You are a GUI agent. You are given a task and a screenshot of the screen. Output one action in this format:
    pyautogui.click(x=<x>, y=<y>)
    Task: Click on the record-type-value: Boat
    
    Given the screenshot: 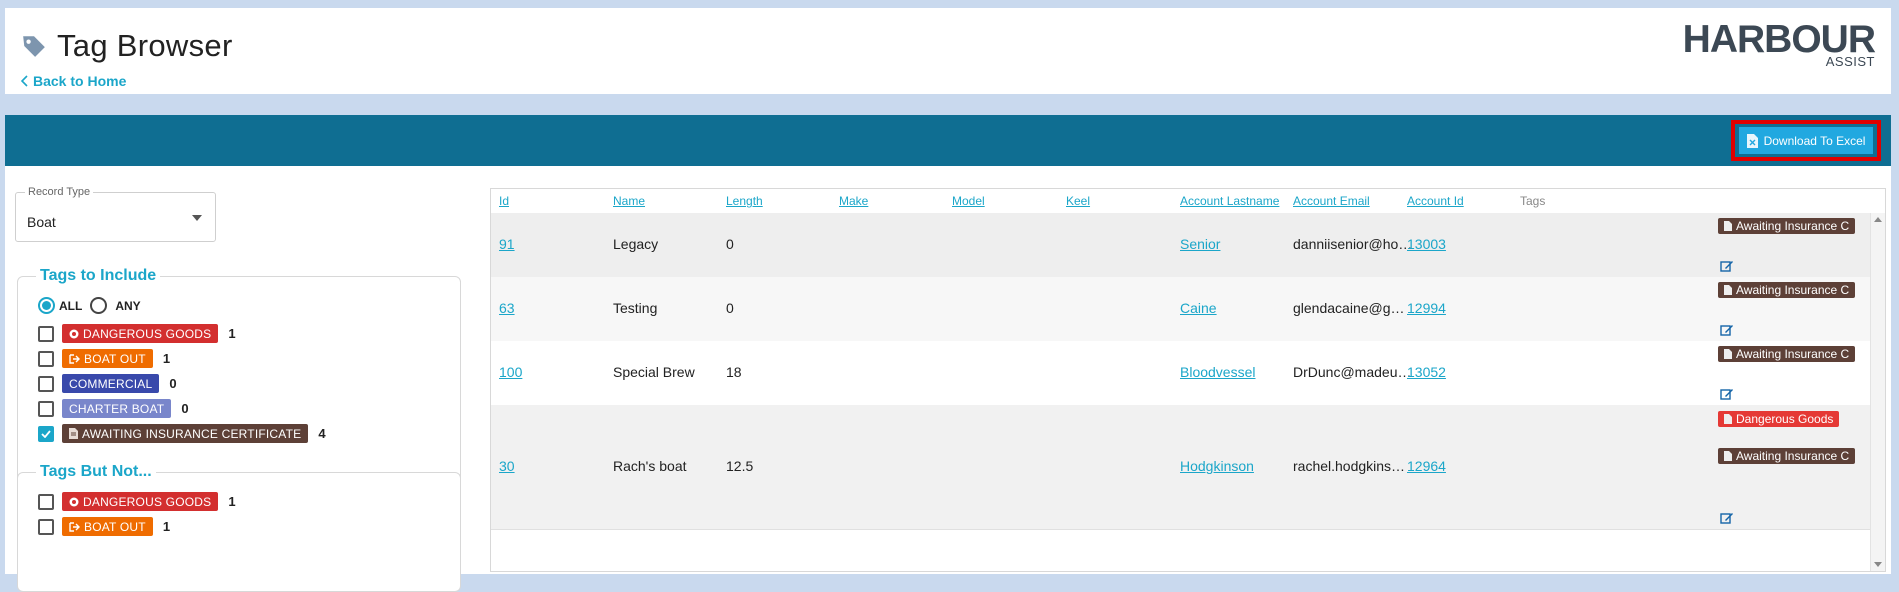 What is the action you would take?
    pyautogui.click(x=41, y=222)
    